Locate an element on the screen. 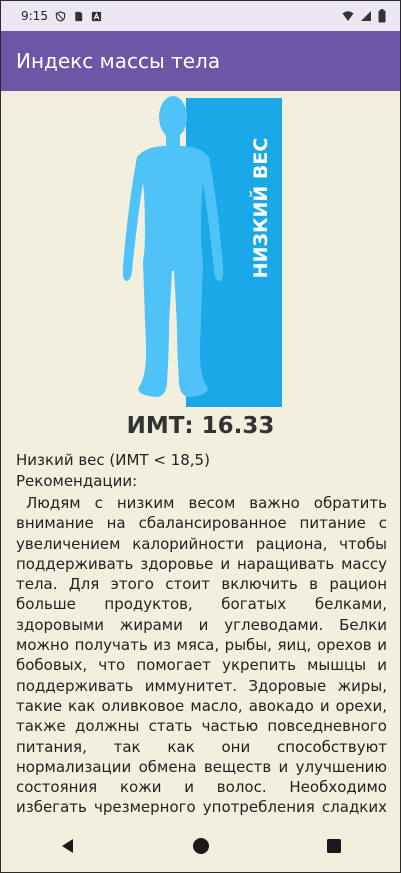 The image size is (401, 873). back-button is located at coordinates (68, 846).